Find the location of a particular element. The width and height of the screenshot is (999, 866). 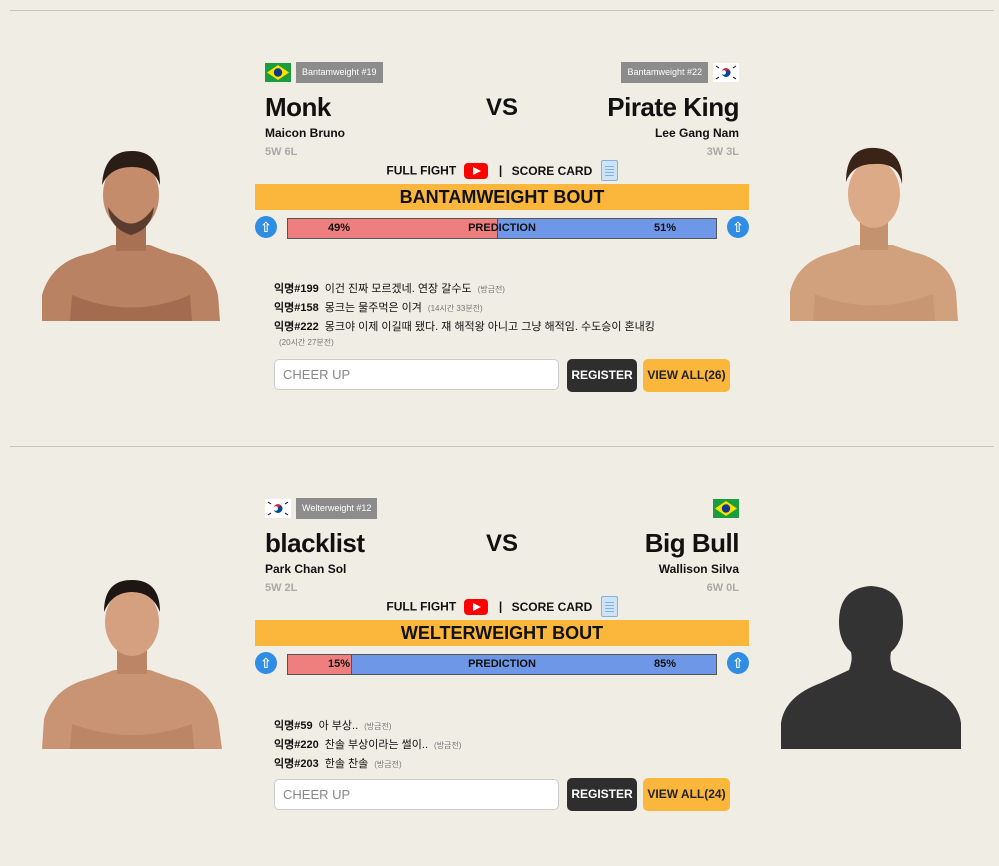

prediction-bar: PREDICTION 15% 85% is located at coordinates (502, 664).